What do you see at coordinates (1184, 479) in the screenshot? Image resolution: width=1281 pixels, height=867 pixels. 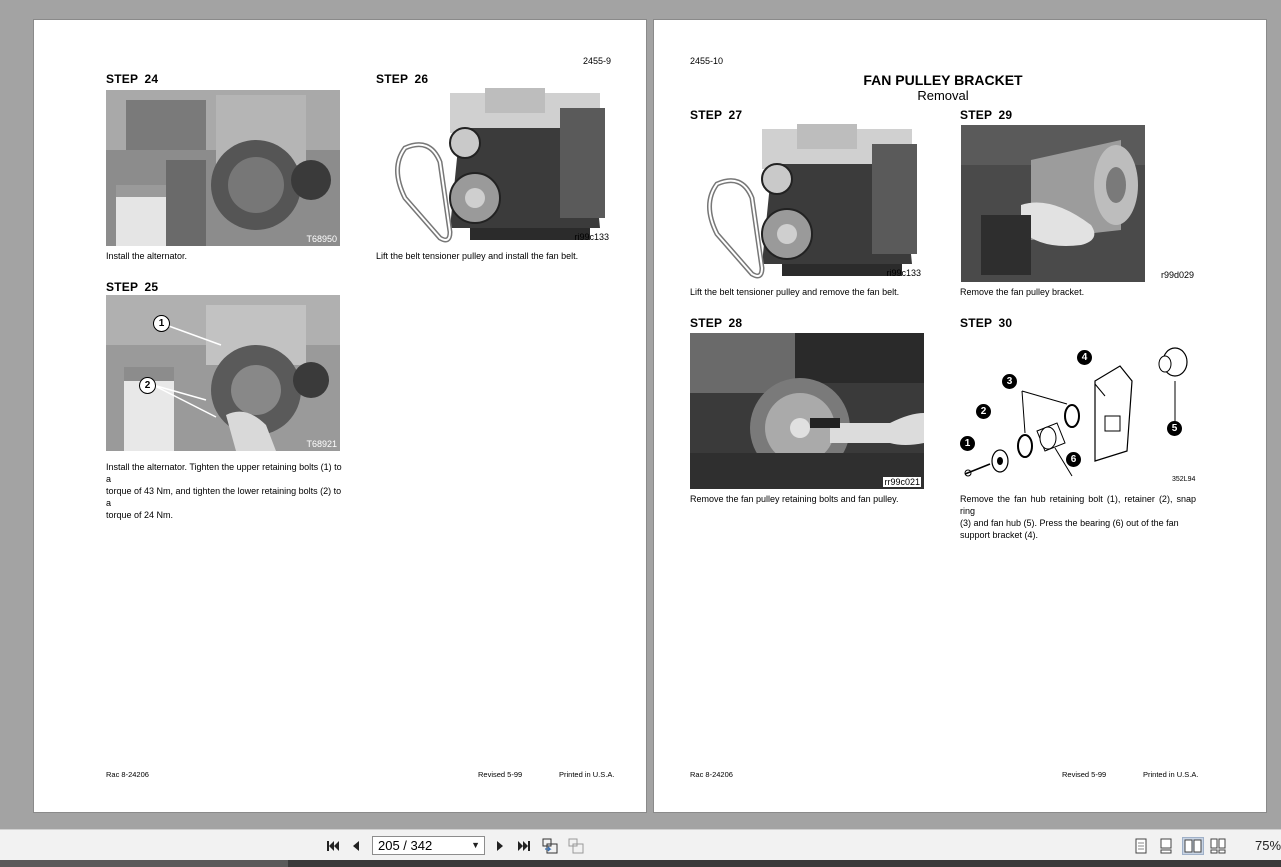 I see `step-30-image-code: 352L94` at bounding box center [1184, 479].